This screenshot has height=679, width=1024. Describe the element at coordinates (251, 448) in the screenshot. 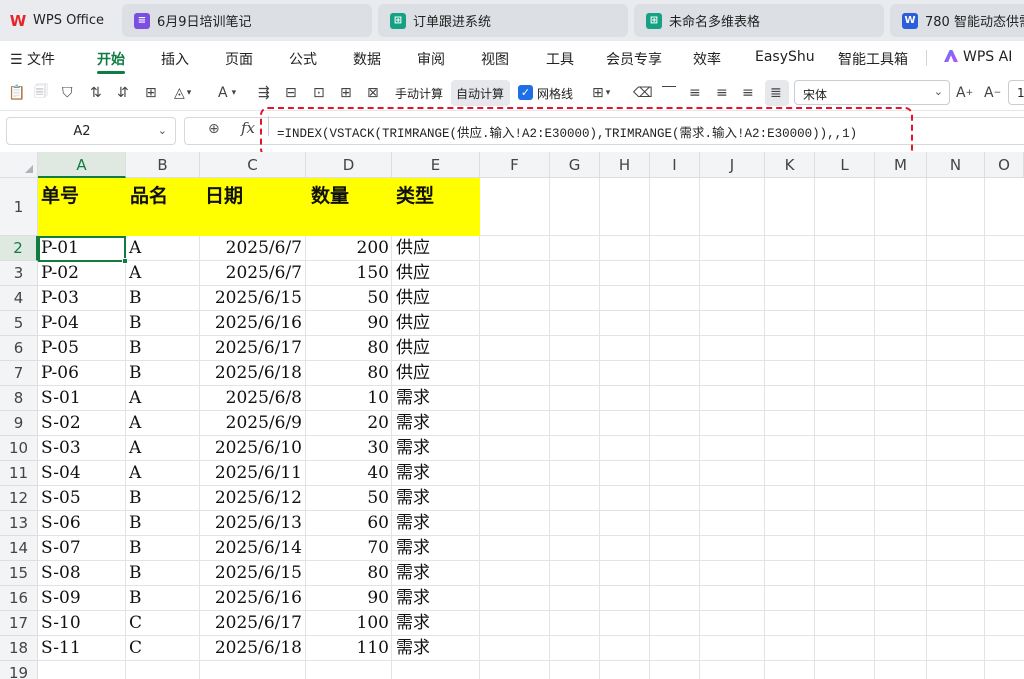

I see `cell-c10: 2025/6/10` at that location.